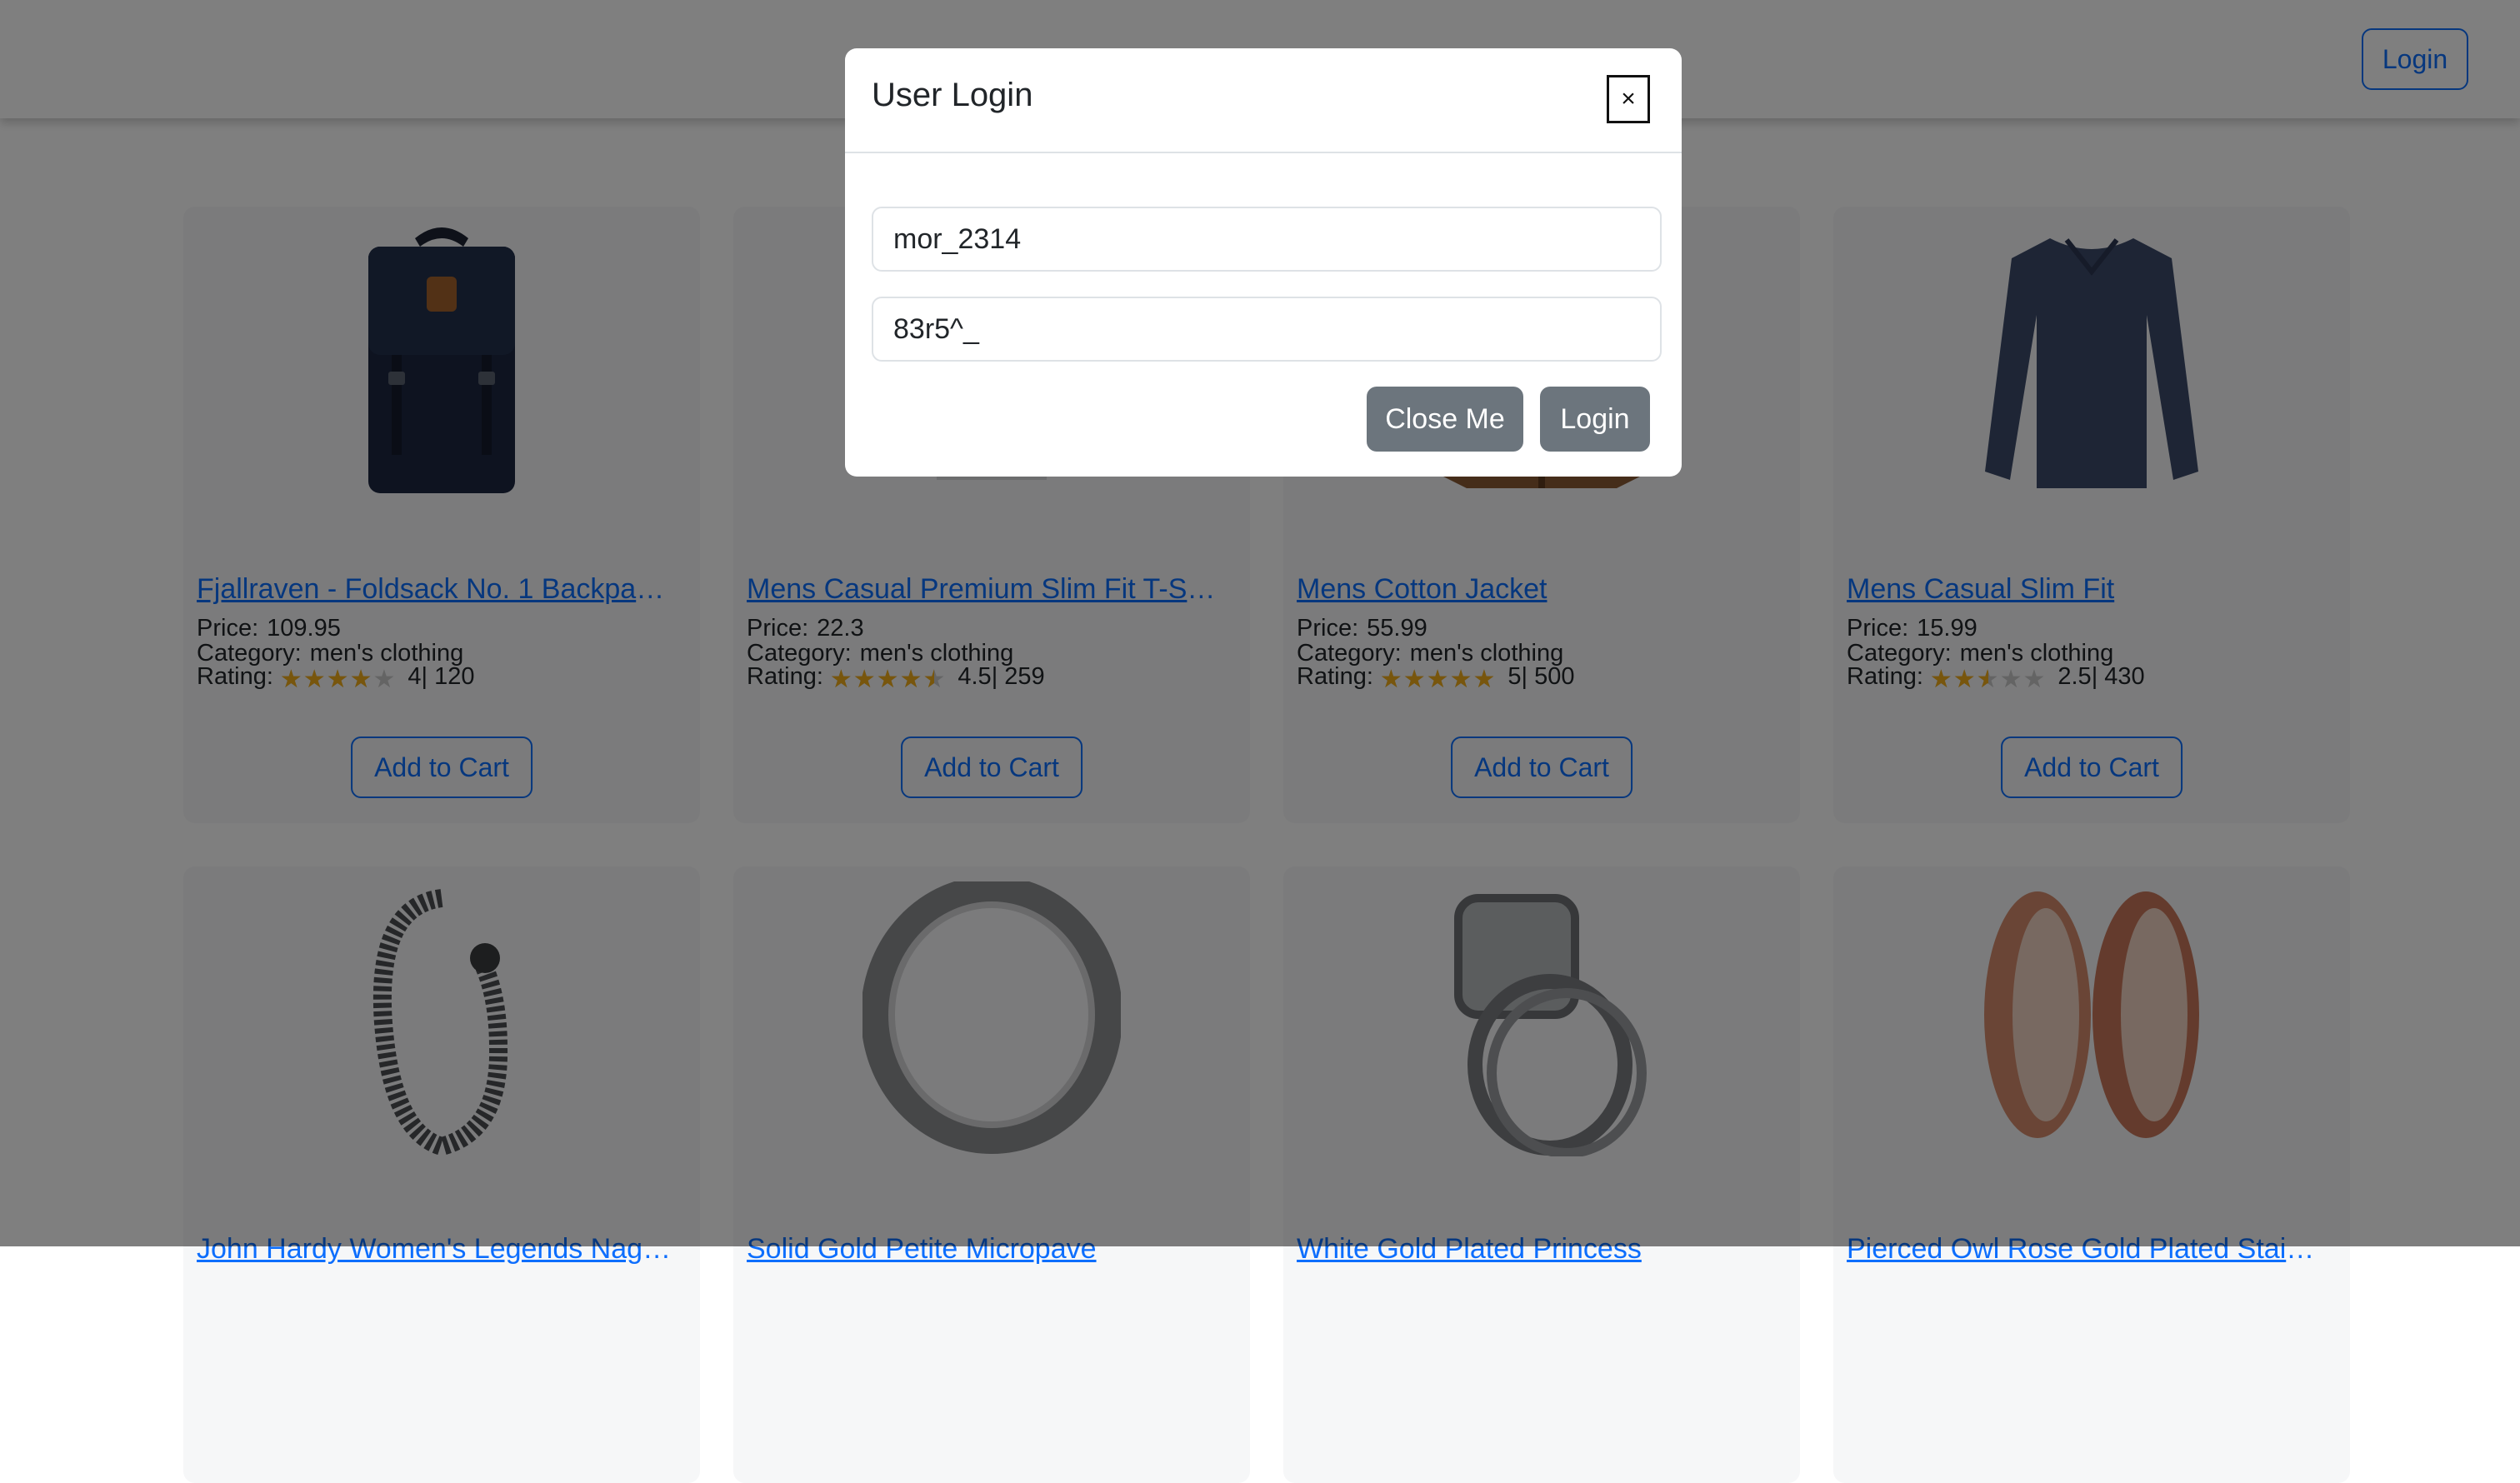  What do you see at coordinates (1267, 239) in the screenshot?
I see `username-input` at bounding box center [1267, 239].